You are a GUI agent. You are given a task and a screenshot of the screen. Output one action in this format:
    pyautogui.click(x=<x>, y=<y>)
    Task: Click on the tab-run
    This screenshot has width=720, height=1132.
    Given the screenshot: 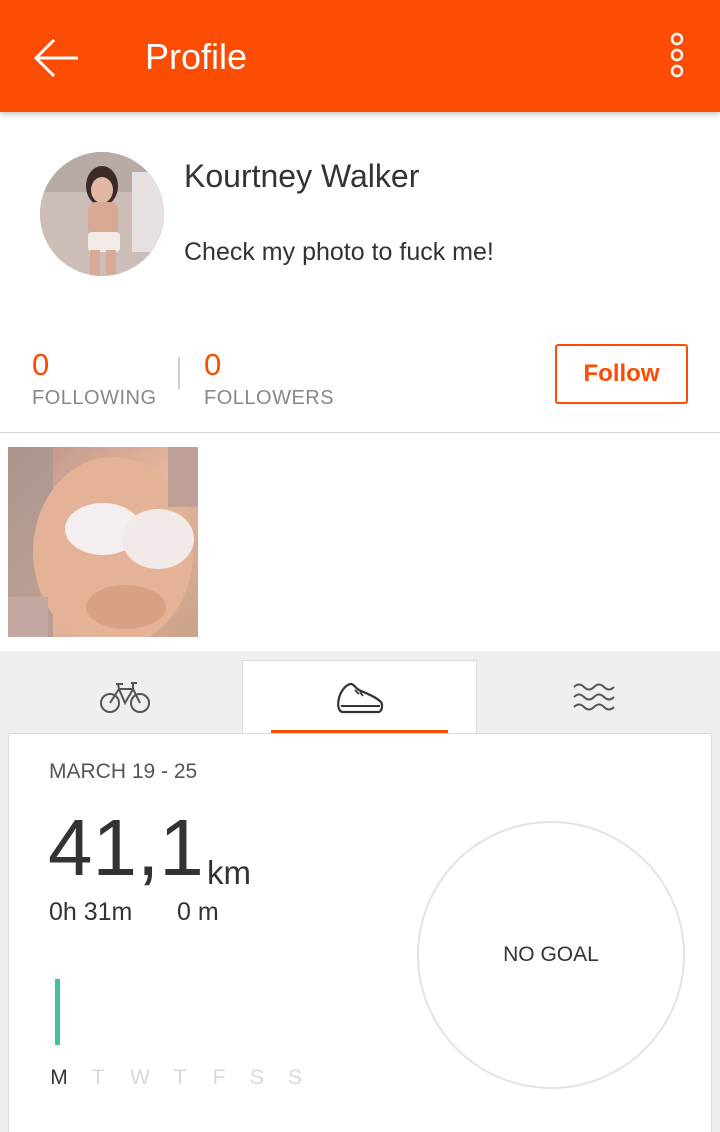 What is the action you would take?
    pyautogui.click(x=359, y=697)
    